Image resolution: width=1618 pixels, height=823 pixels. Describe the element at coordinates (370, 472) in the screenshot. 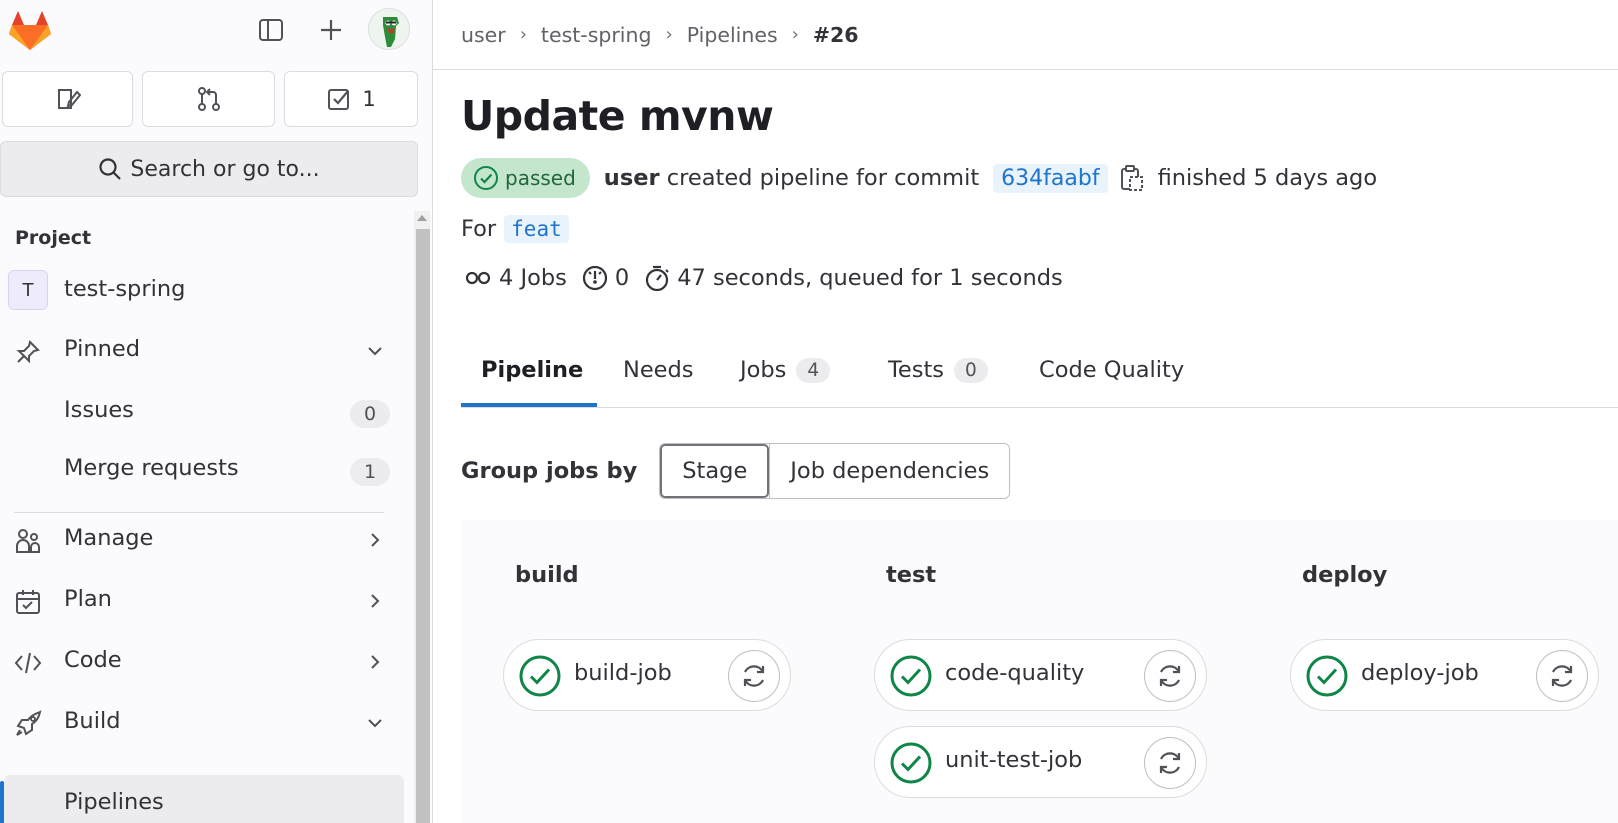

I see `count-badge: 1` at that location.